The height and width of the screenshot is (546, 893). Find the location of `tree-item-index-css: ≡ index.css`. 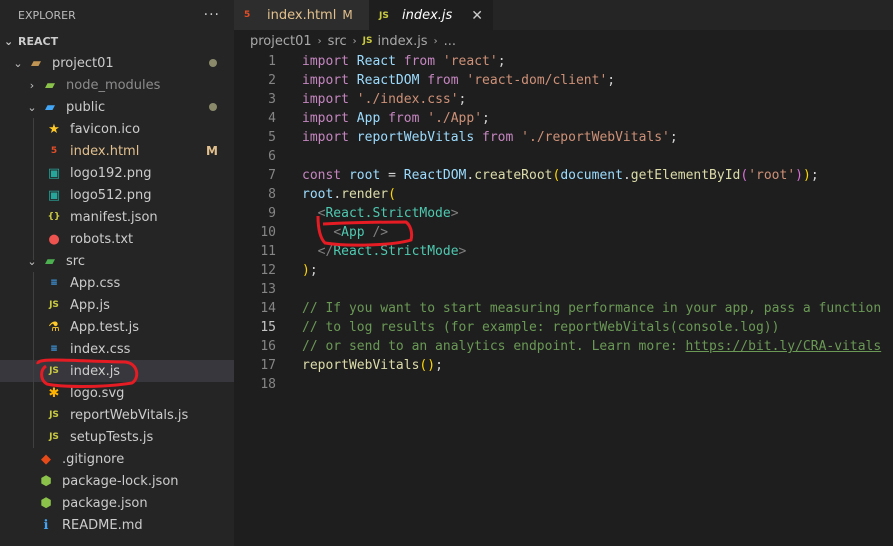

tree-item-index-css: ≡ index.css is located at coordinates (117, 349).